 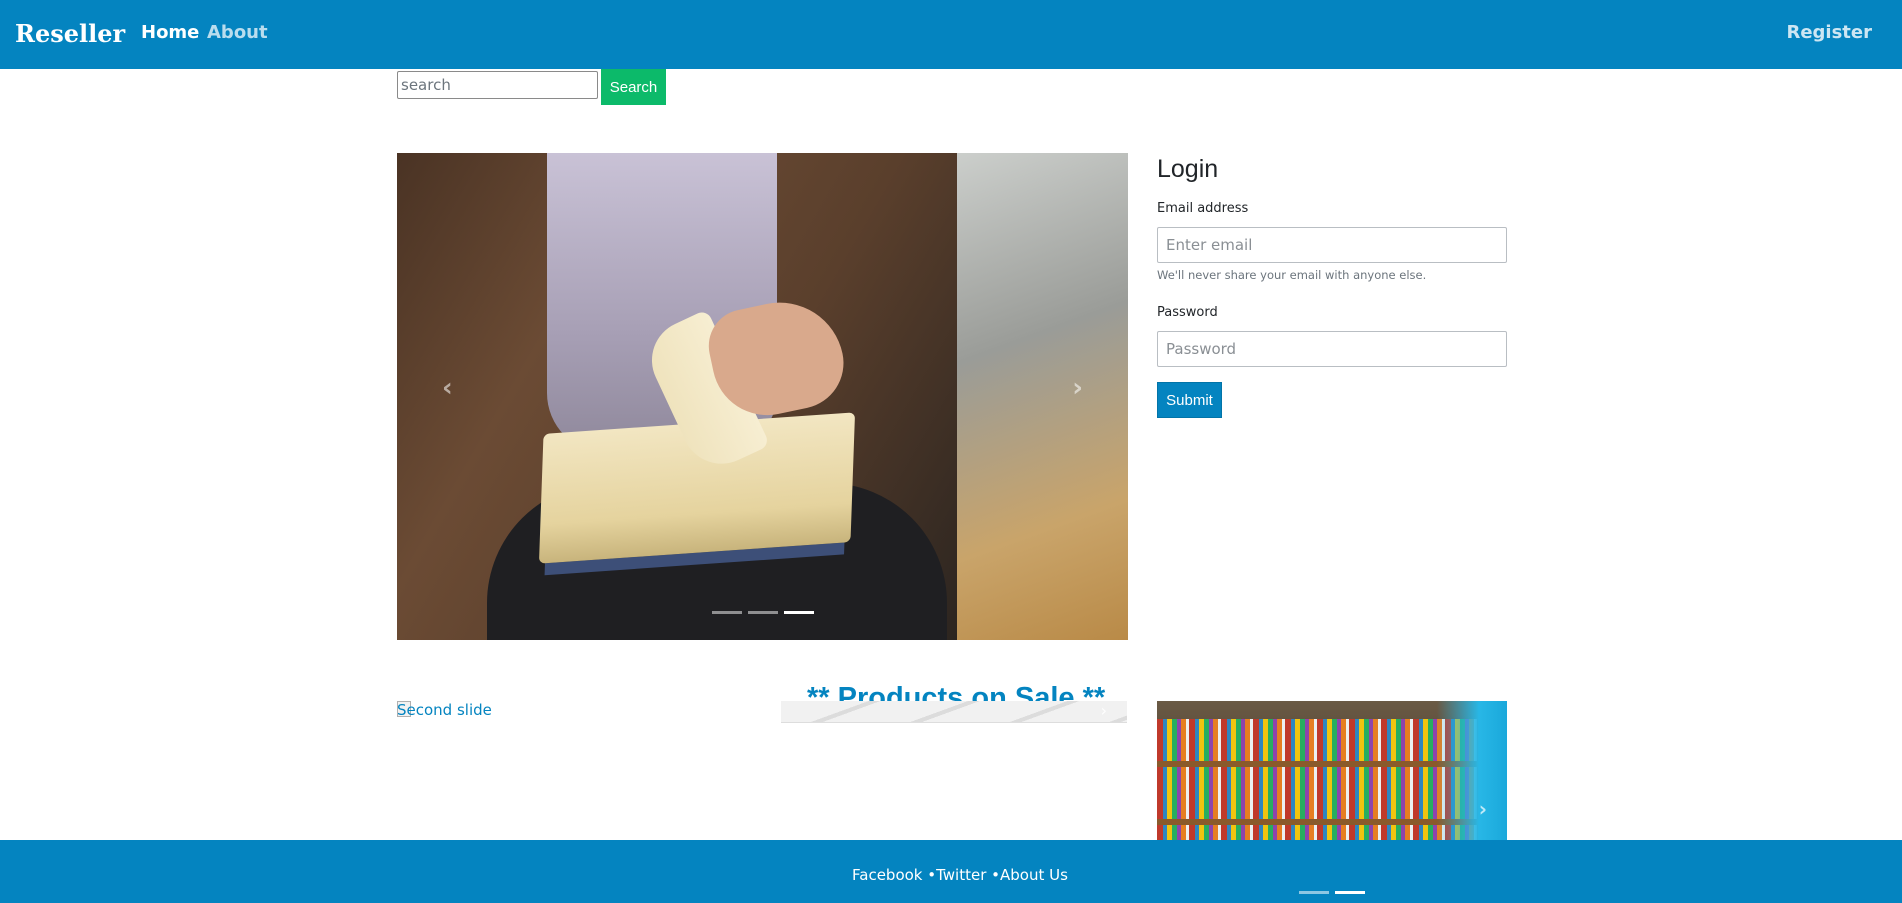 What do you see at coordinates (1332, 770) in the screenshot?
I see `library-image: ›` at bounding box center [1332, 770].